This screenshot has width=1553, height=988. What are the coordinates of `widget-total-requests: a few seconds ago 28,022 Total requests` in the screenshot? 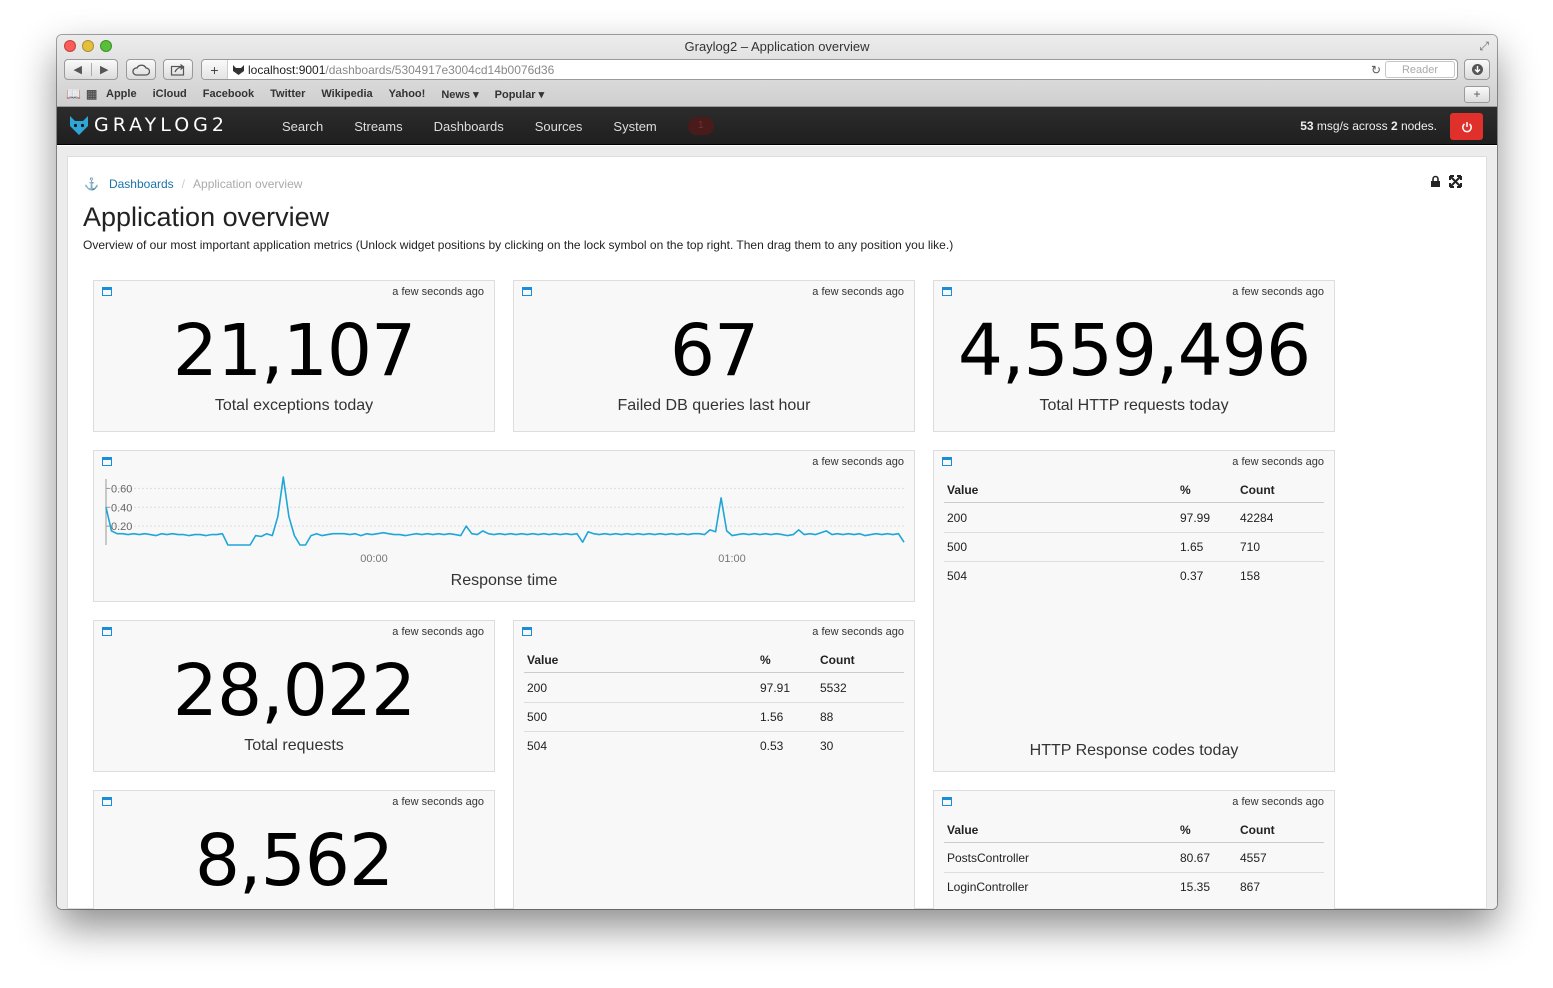 It's located at (294, 696).